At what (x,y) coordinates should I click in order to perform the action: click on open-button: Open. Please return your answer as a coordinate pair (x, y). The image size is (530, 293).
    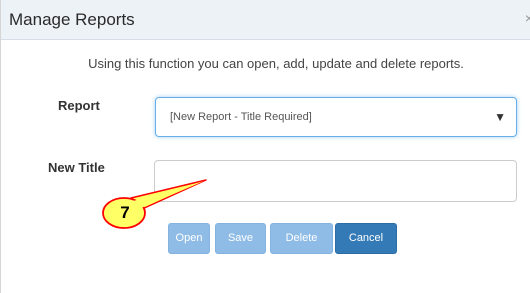
    Looking at the image, I should click on (189, 238).